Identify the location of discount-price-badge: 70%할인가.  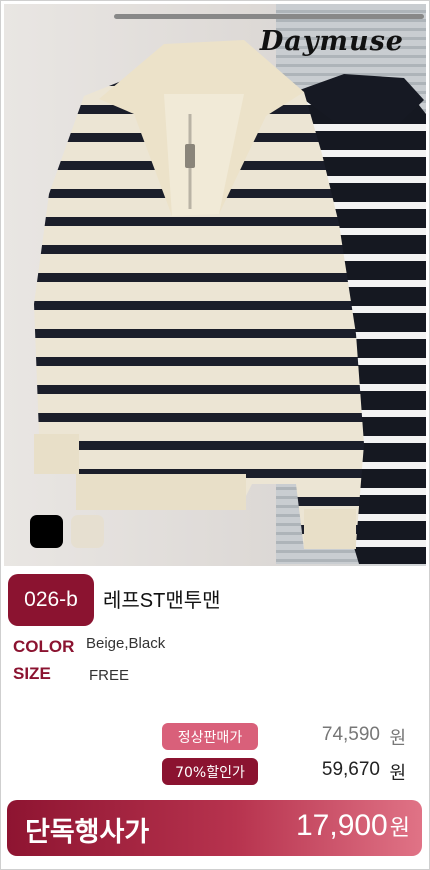
(210, 771).